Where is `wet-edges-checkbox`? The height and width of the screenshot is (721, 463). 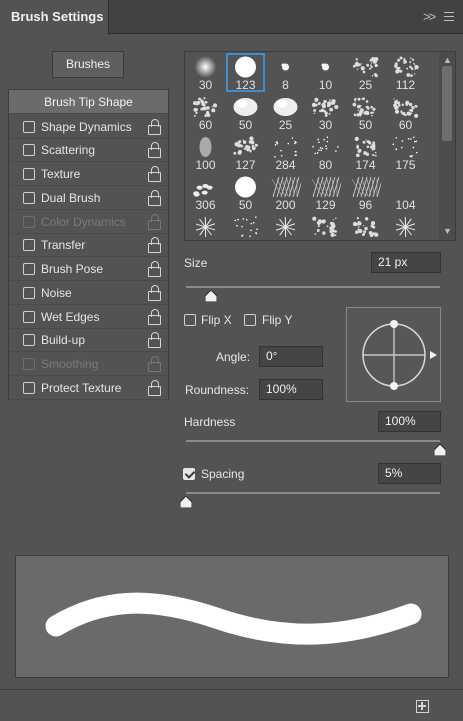
wet-edges-checkbox is located at coordinates (29, 317).